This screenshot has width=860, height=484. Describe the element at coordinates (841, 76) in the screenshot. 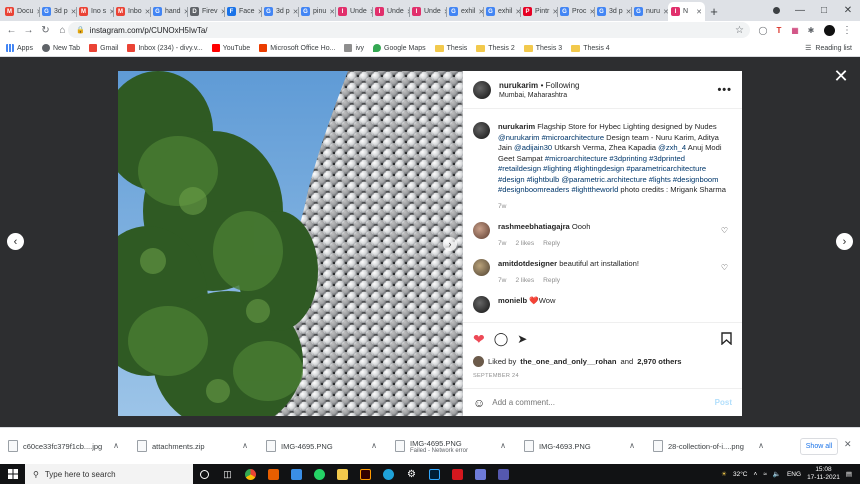

I see `close-modal-icon: ✕` at that location.